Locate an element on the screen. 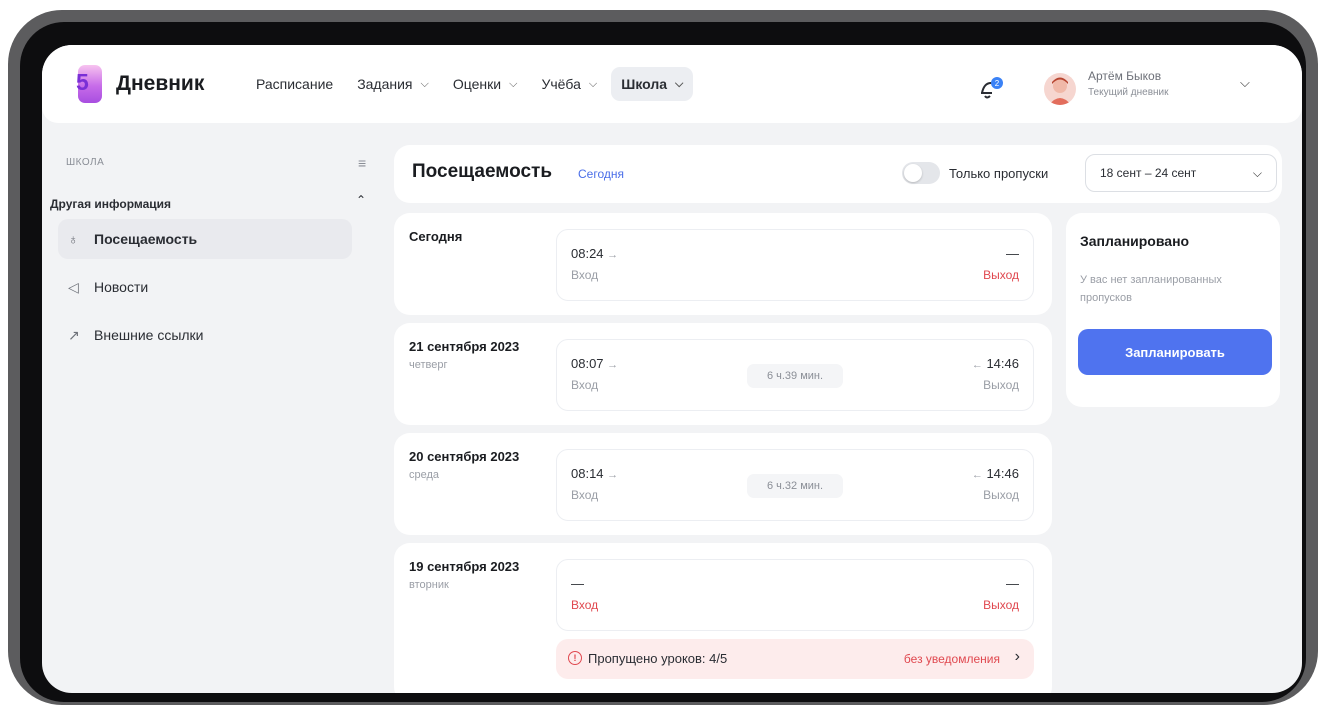  duration-badge: 6 ч.32 мин. is located at coordinates (795, 486).